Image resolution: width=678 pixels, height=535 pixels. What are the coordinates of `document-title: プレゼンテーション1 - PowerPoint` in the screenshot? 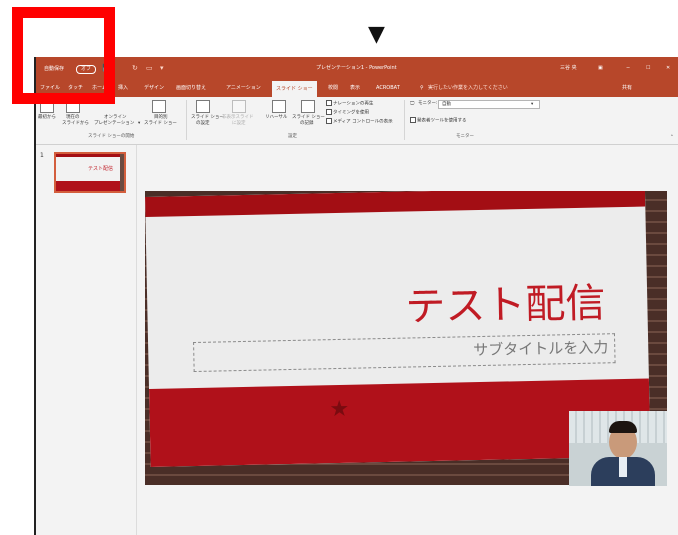 It's located at (356, 68).